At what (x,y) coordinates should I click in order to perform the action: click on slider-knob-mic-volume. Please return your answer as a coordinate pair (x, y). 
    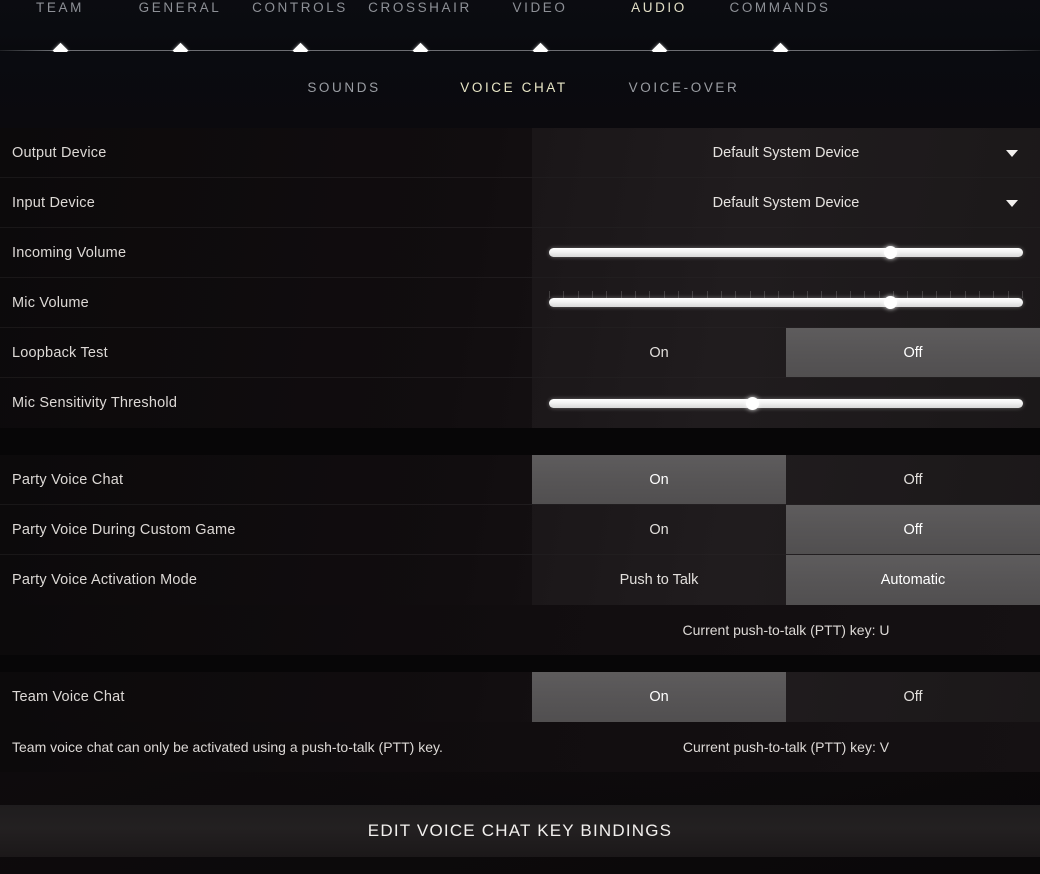
    Looking at the image, I should click on (890, 302).